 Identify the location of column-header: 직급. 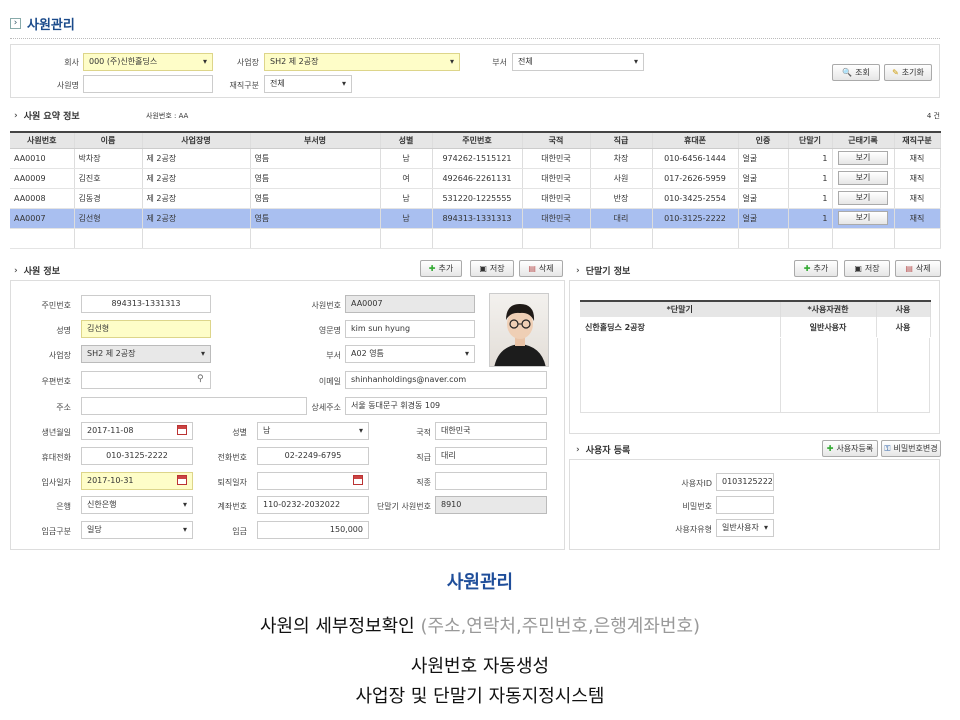
(621, 140).